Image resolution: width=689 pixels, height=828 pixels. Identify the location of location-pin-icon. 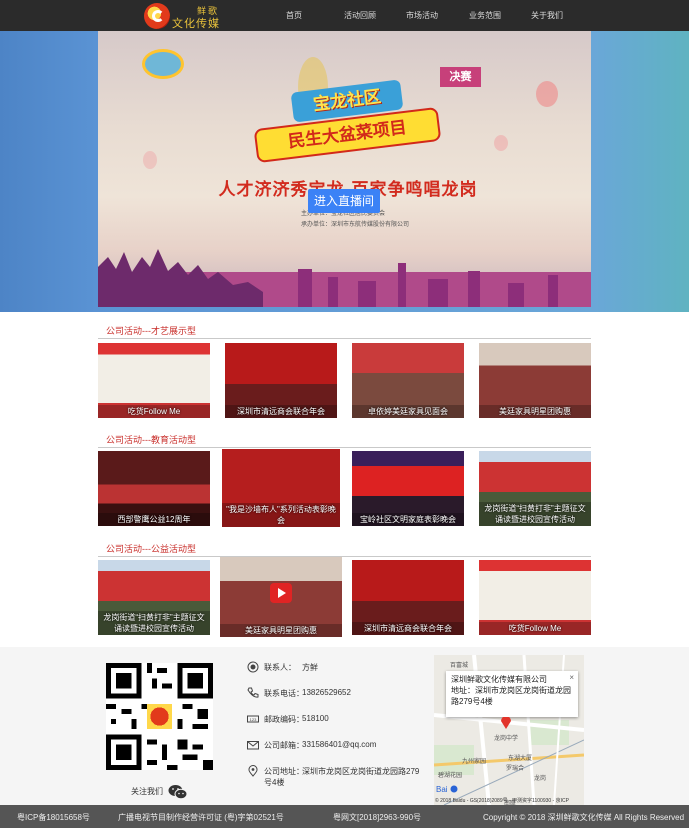
(253, 771).